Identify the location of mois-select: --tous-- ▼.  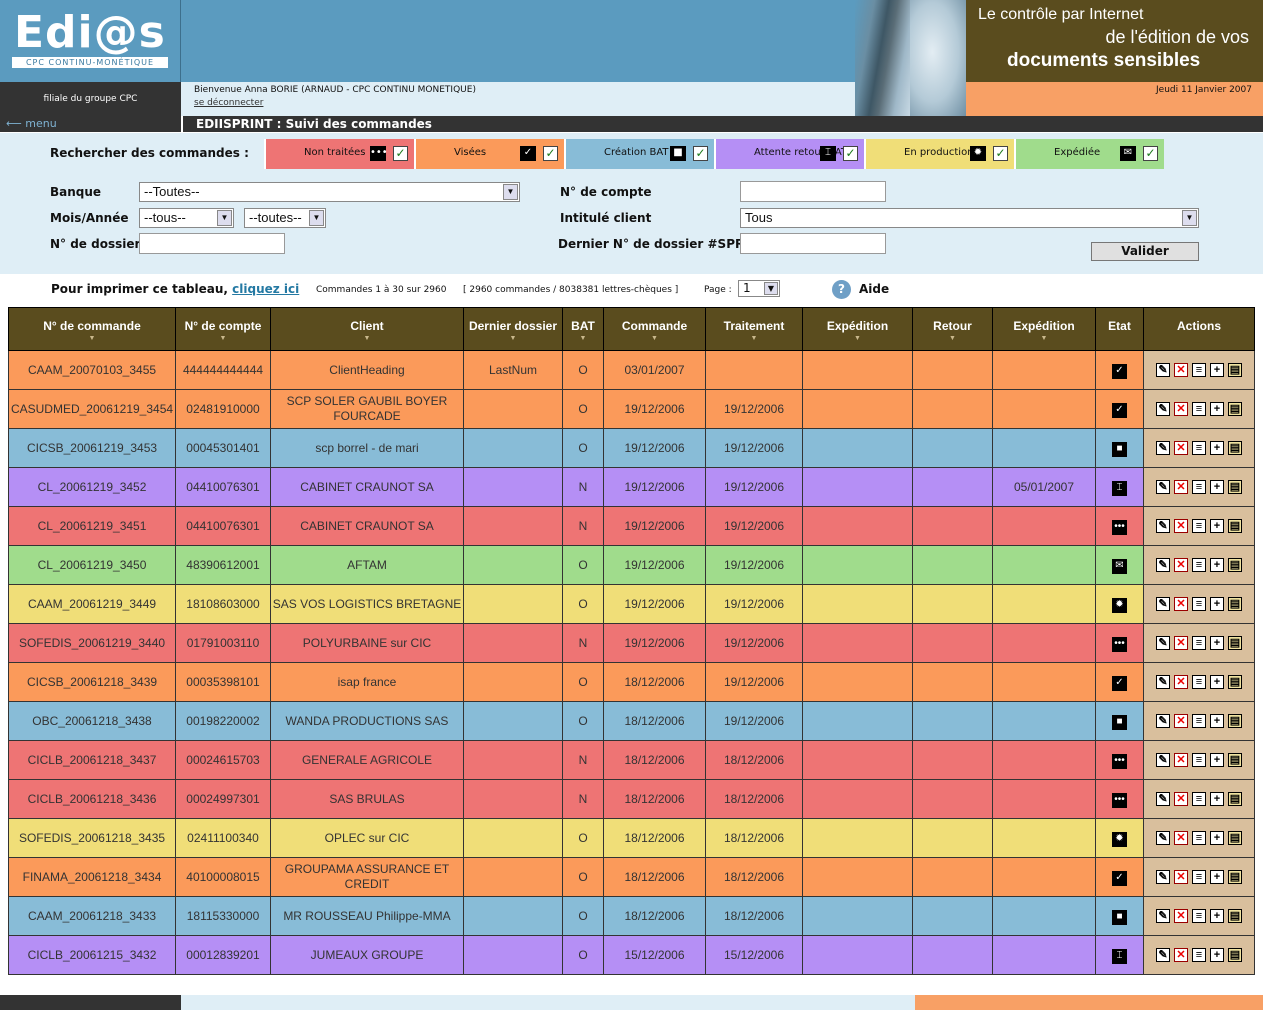
(186, 218).